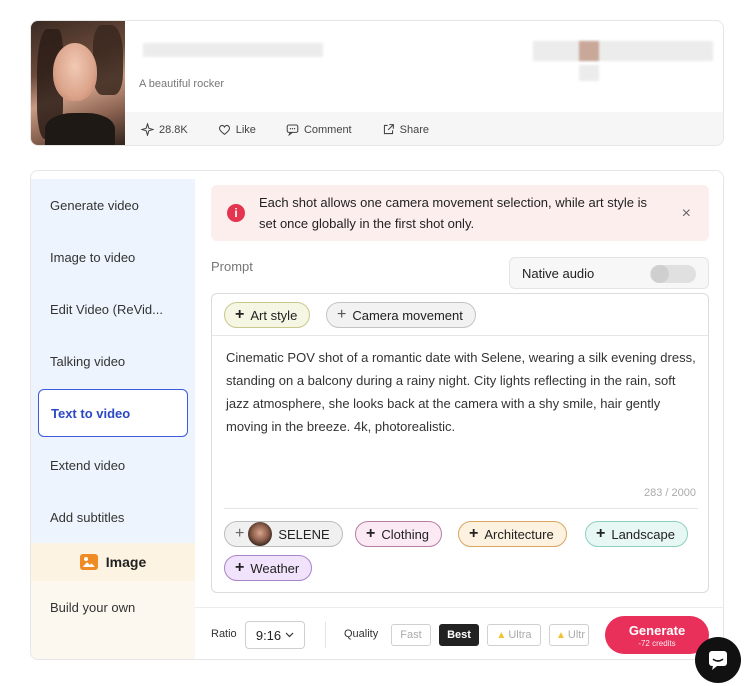 The height and width of the screenshot is (686, 755). What do you see at coordinates (236, 213) in the screenshot?
I see `info-icon: i` at bounding box center [236, 213].